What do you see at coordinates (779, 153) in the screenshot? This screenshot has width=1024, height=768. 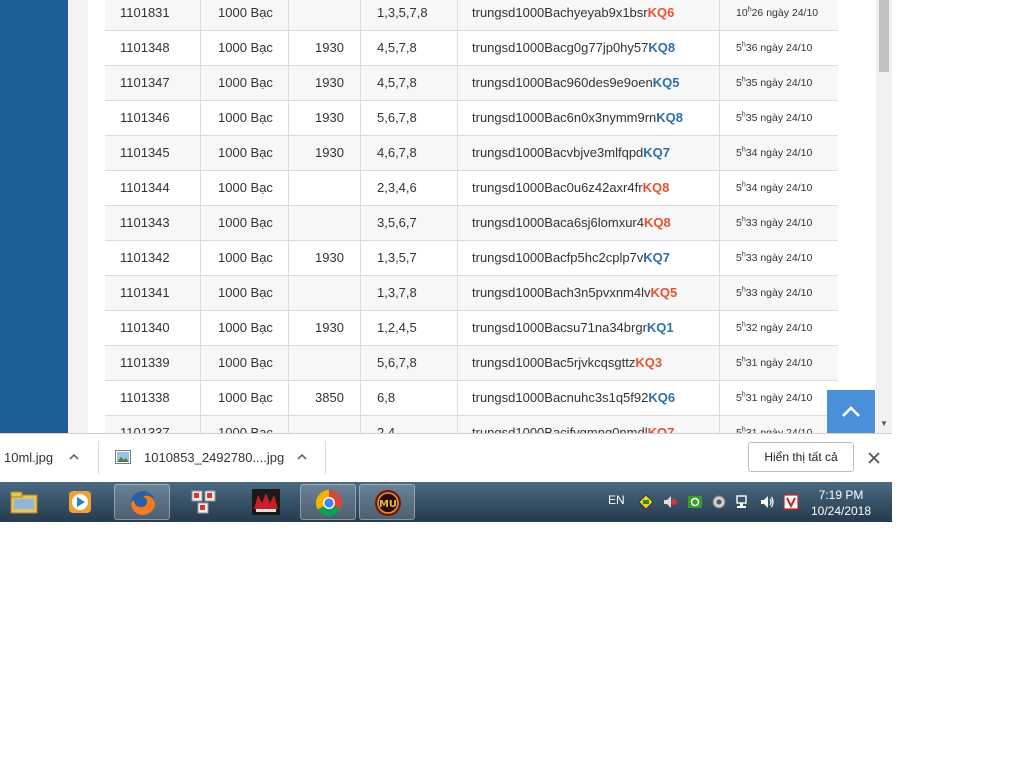 I see `row-time-rest: 34 ngày 24/10` at bounding box center [779, 153].